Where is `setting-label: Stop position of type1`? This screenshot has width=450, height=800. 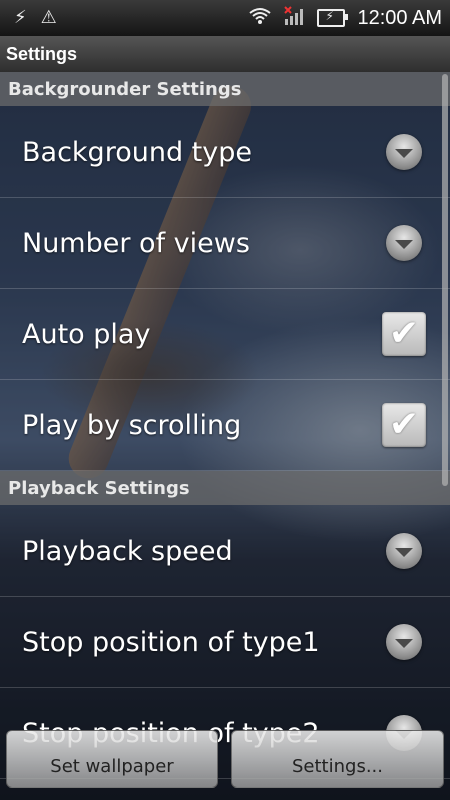 setting-label: Stop position of type1 is located at coordinates (171, 642).